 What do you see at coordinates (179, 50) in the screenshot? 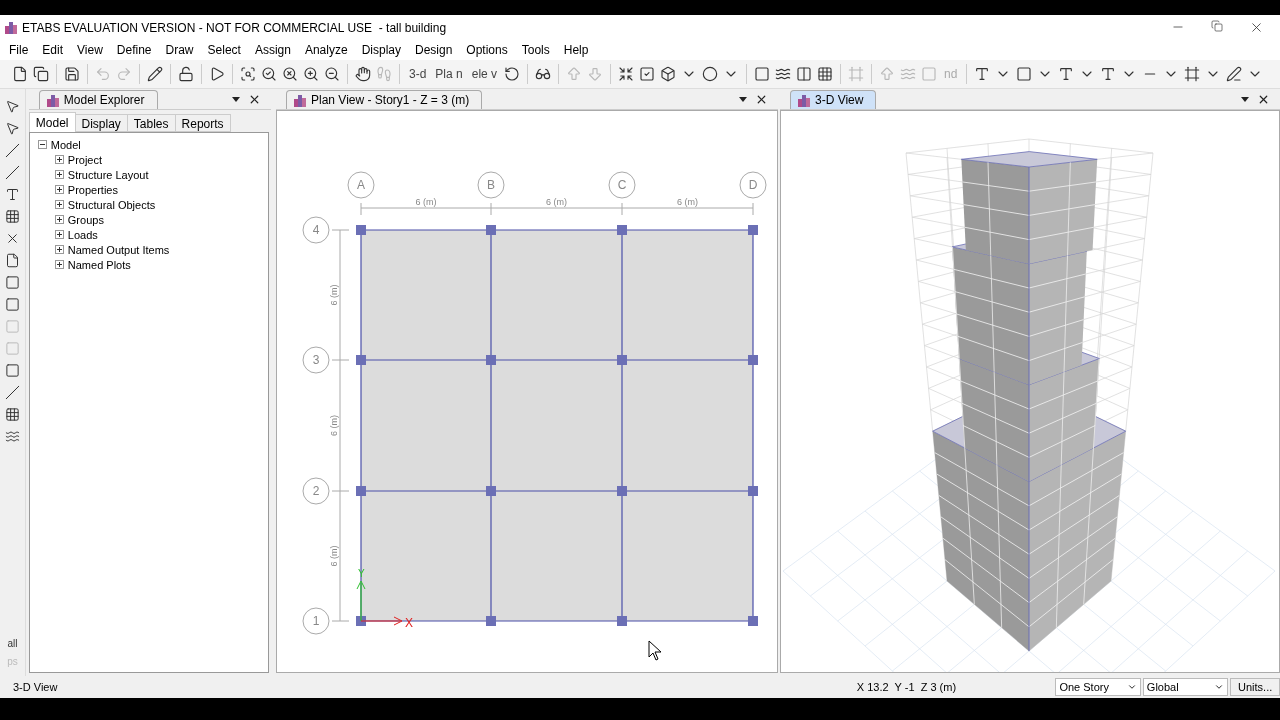
I see `menu-item: Draw` at bounding box center [179, 50].